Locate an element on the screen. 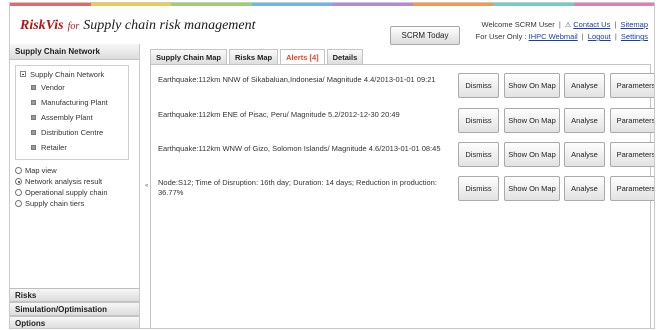  section-options: Options is located at coordinates (74, 322).